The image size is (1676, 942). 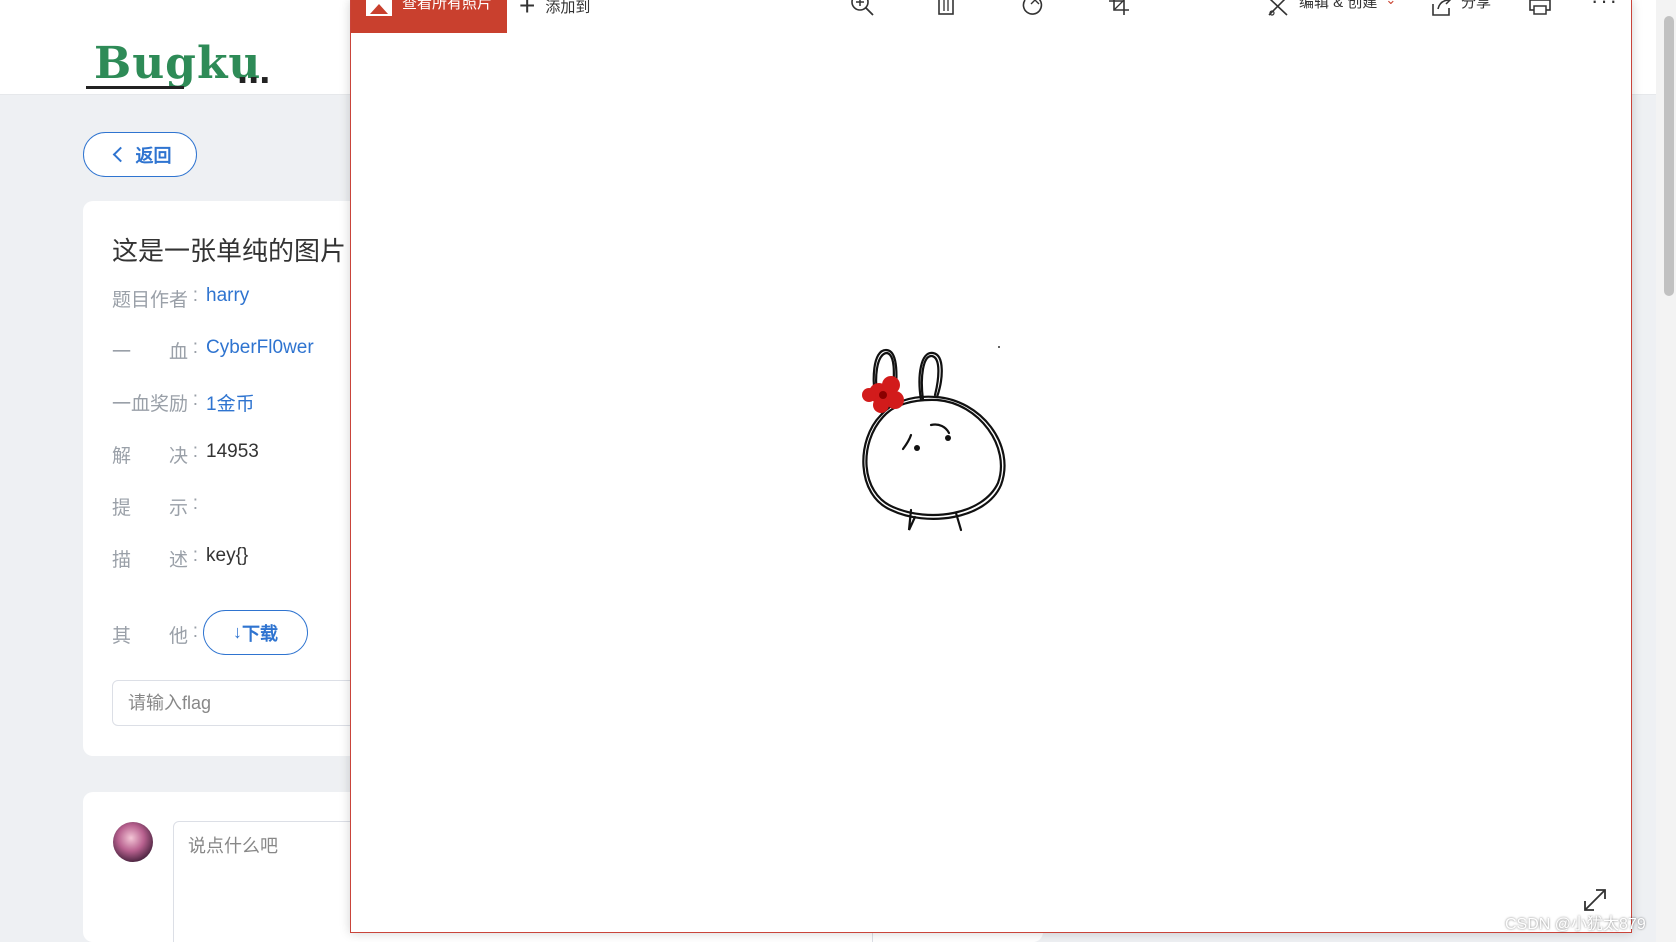 I want to click on all-photos-button: 查看所有照片, so click(x=429, y=16).